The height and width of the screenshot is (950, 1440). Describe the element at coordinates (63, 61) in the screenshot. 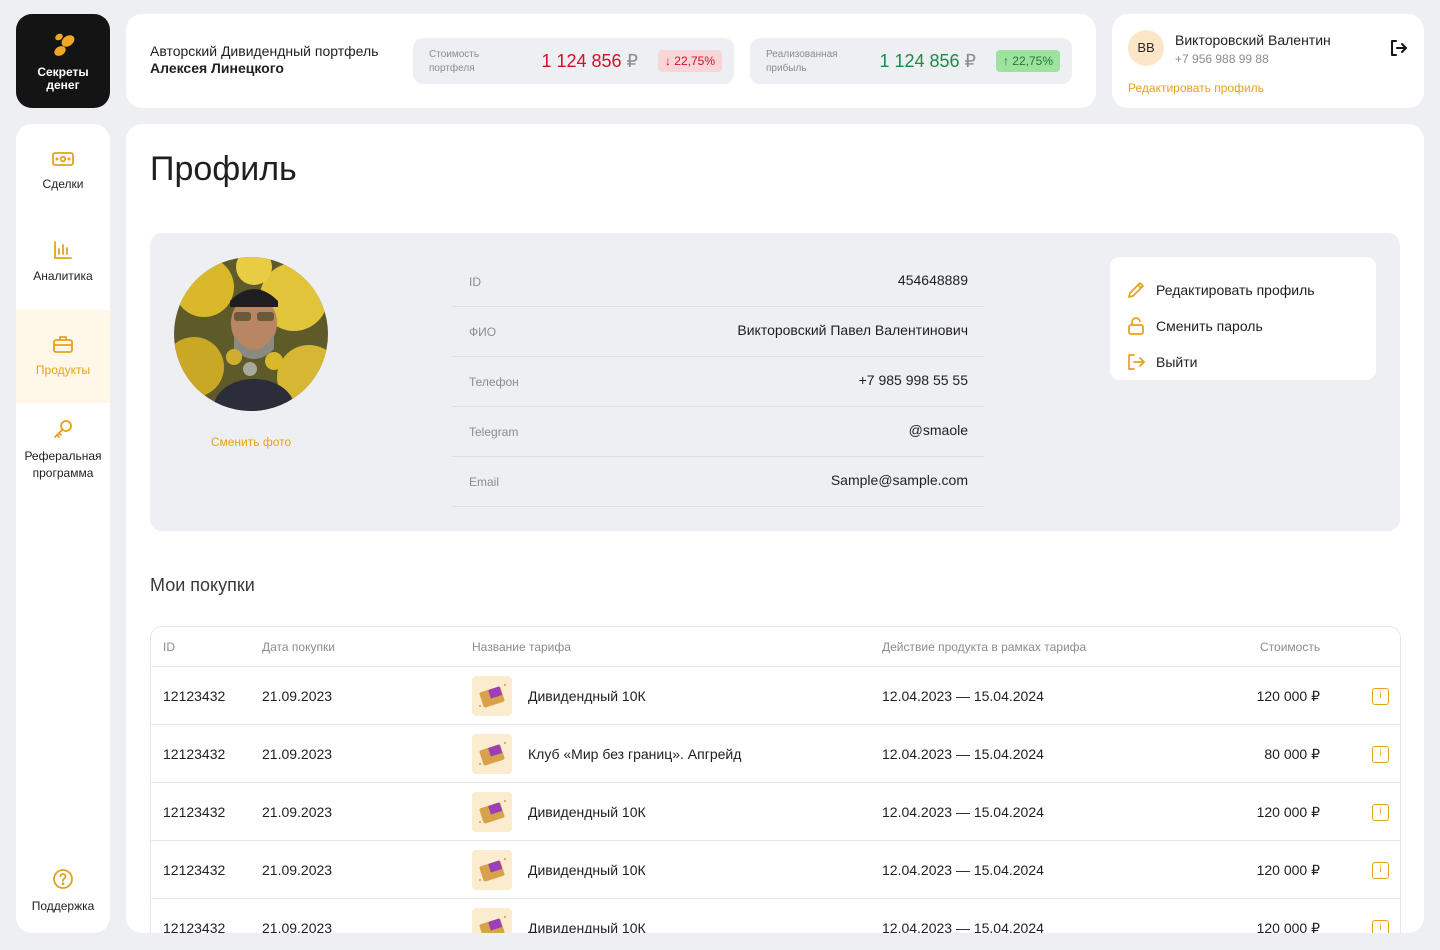

I see `brand-logo: Секреты денег` at that location.